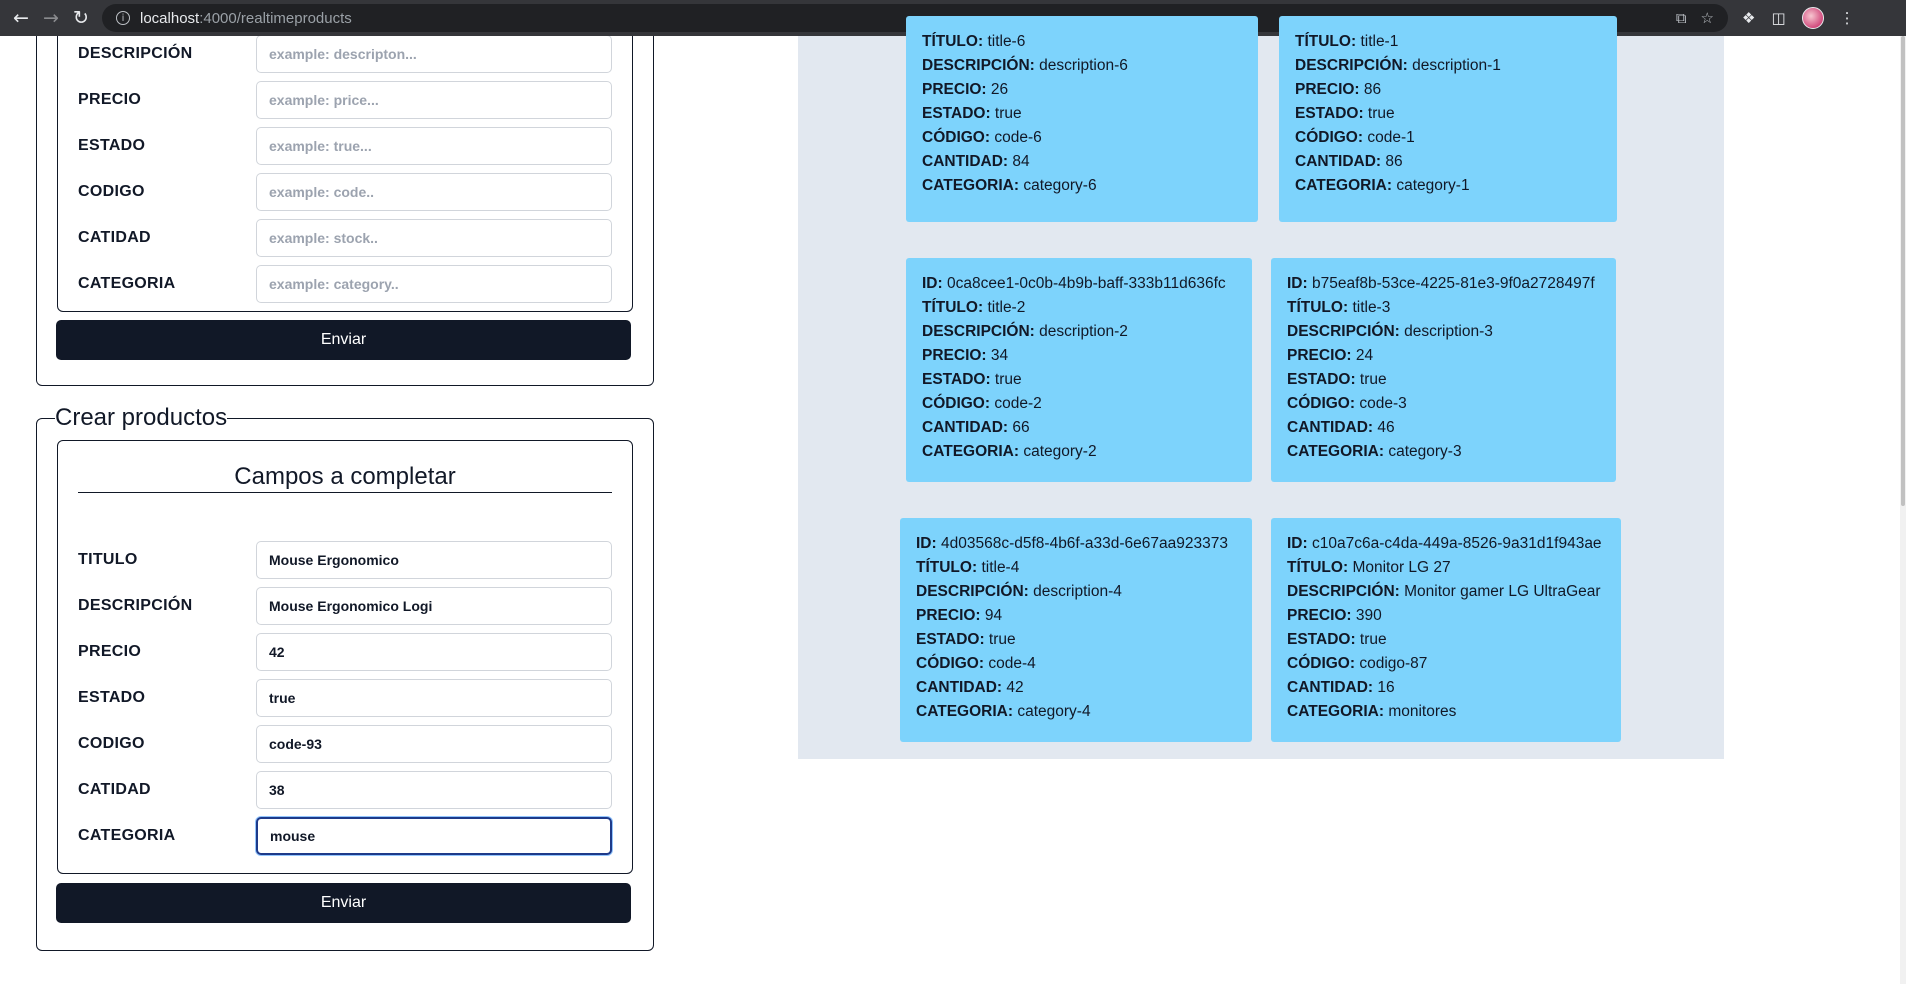 This screenshot has height=984, width=1906. I want to click on product-code-line: CÓDIGO: code-4, so click(1076, 664).